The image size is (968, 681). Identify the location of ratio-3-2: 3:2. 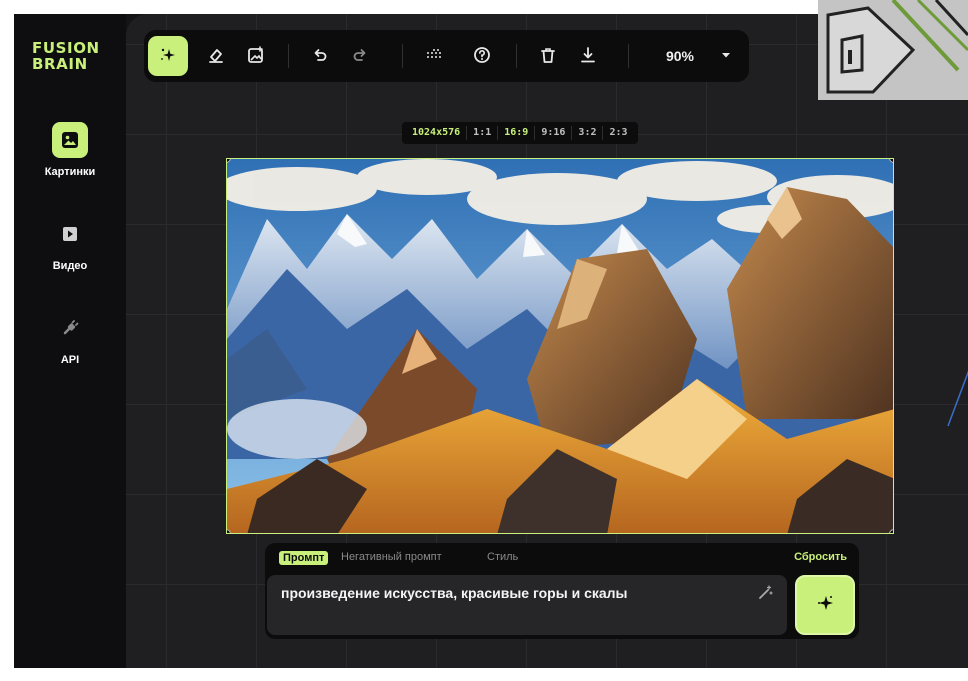
(587, 133).